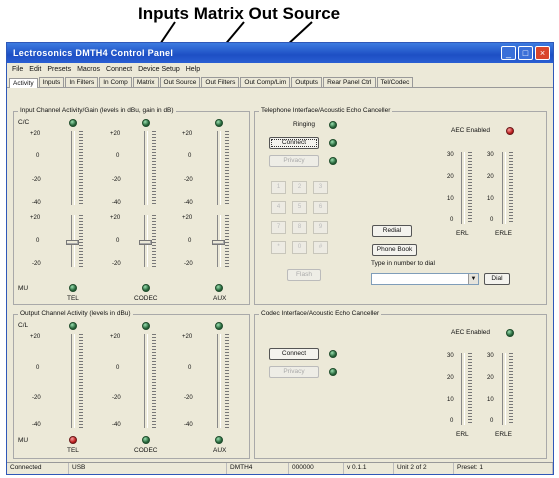  What do you see at coordinates (542, 53) in the screenshot?
I see `close-button: ×` at bounding box center [542, 53].